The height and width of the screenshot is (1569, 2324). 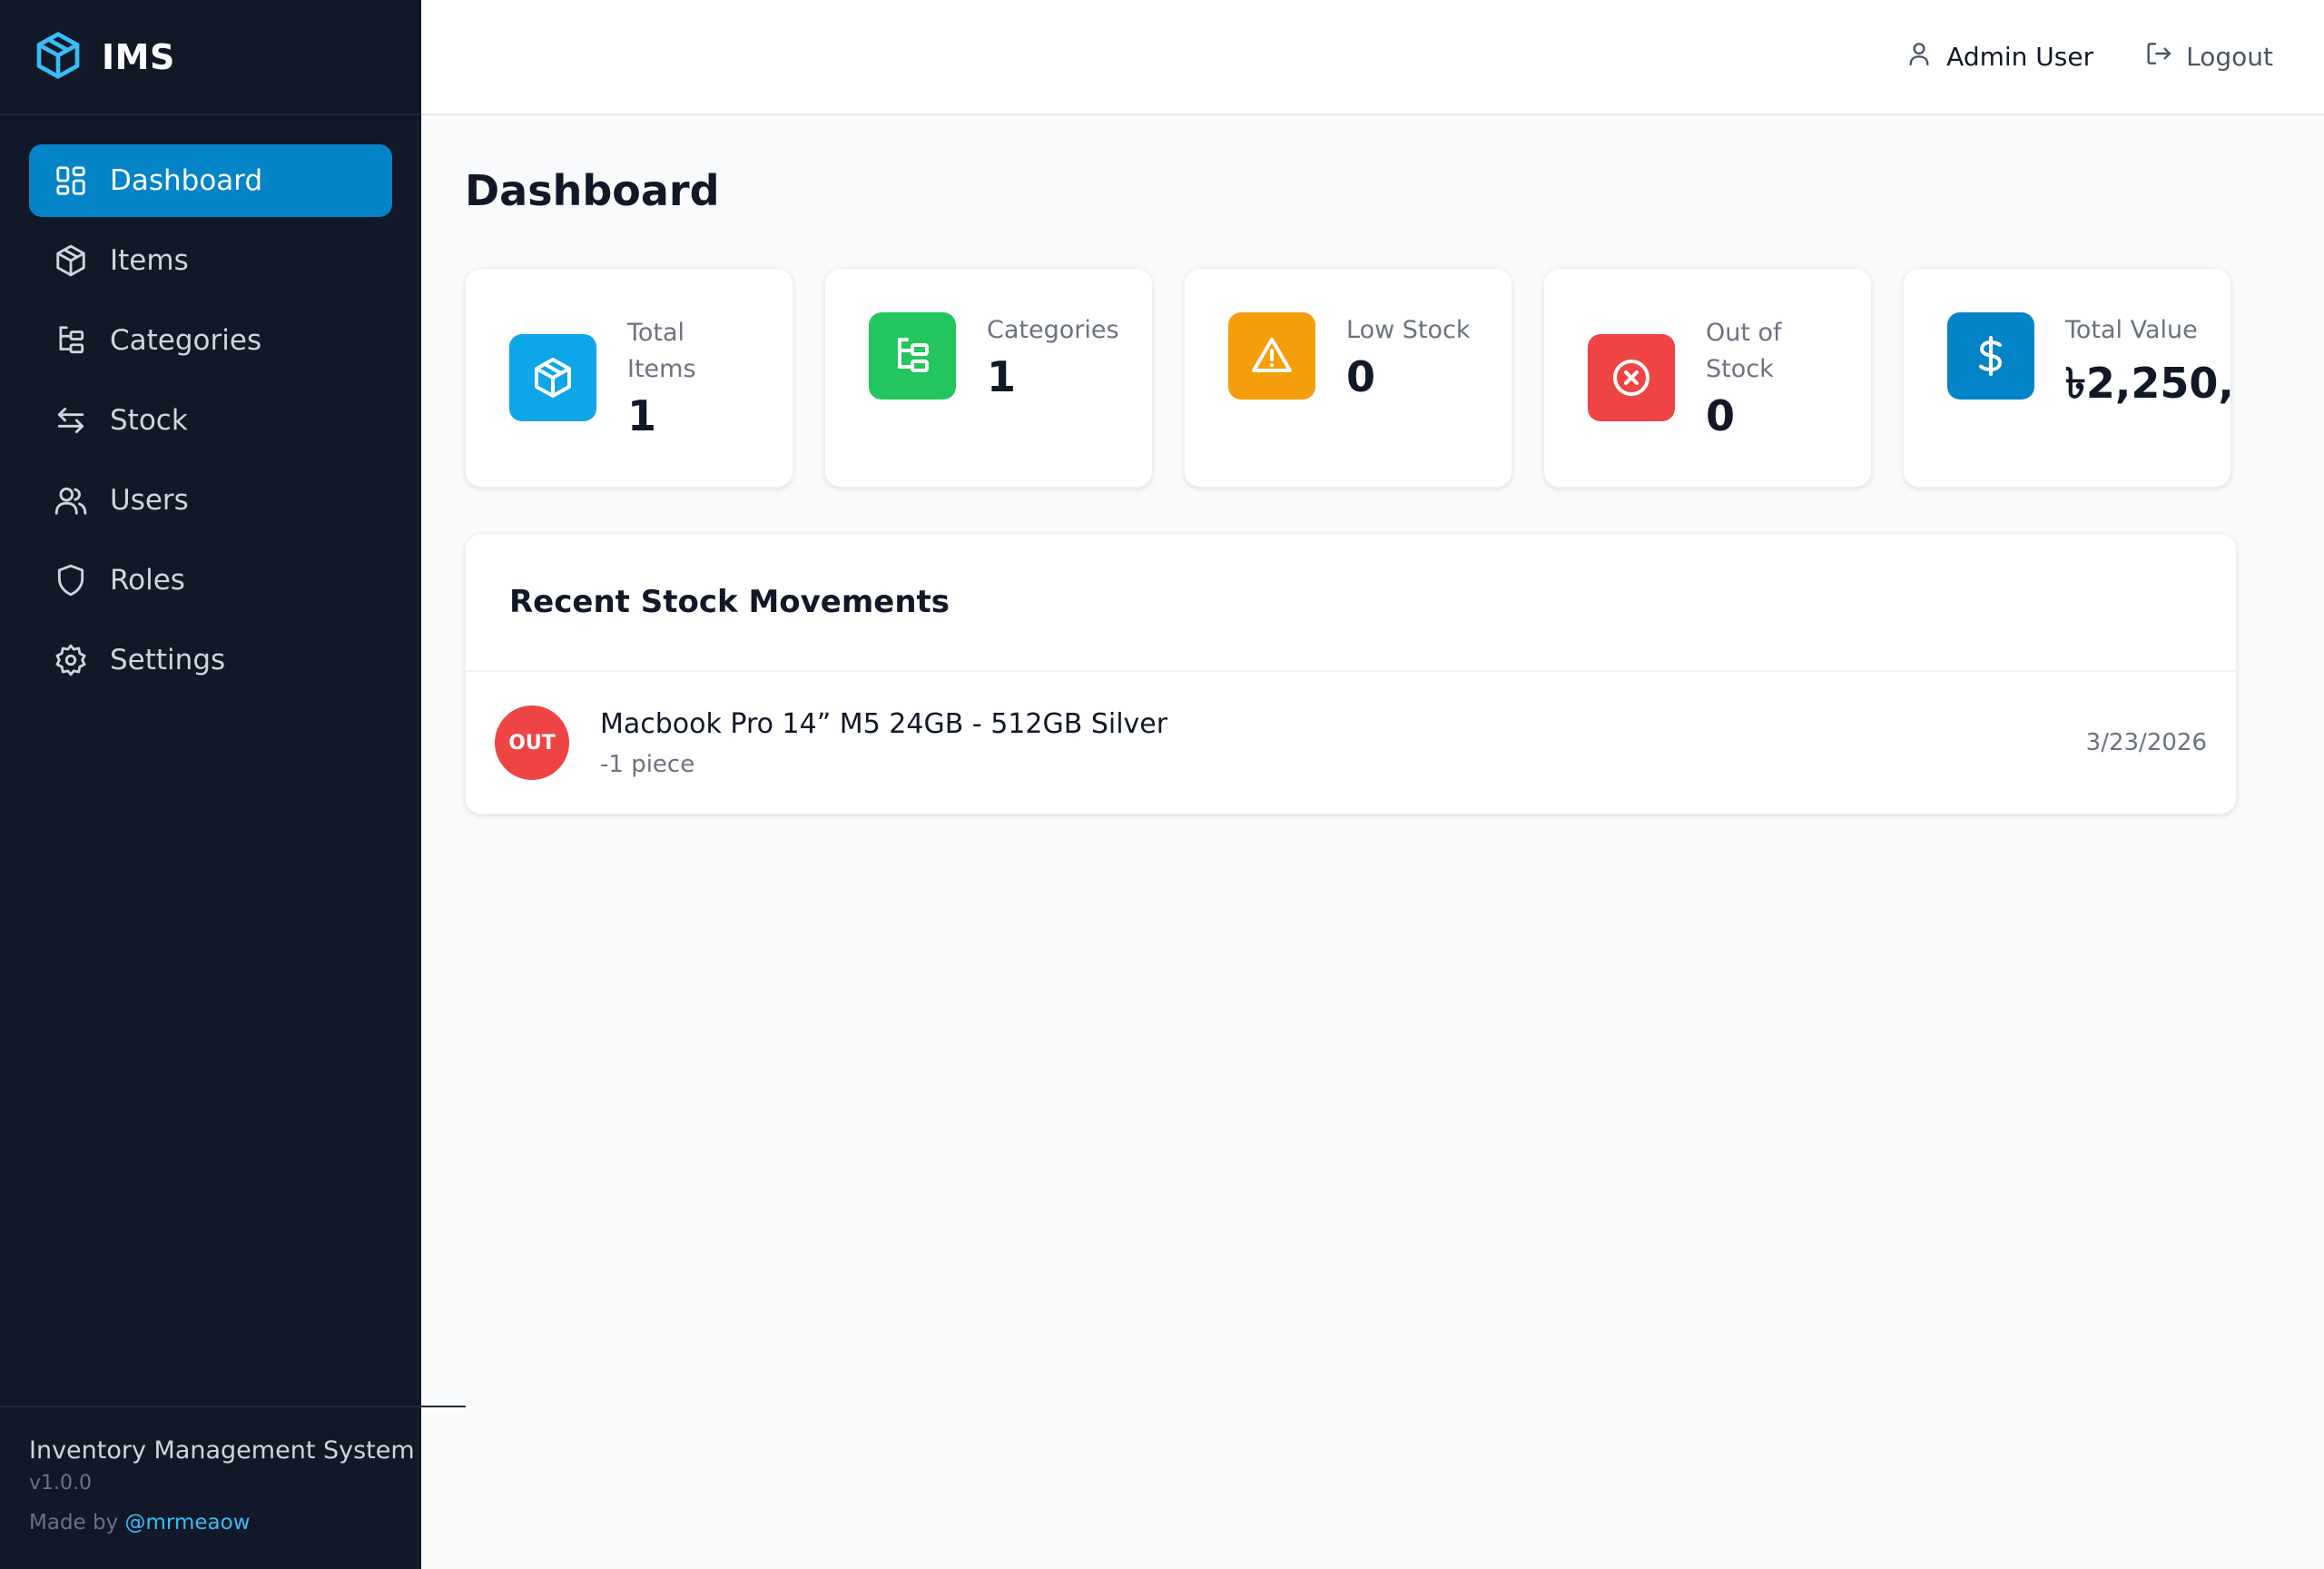 What do you see at coordinates (60, 1483) in the screenshot?
I see `footer-version: v1.0.0` at bounding box center [60, 1483].